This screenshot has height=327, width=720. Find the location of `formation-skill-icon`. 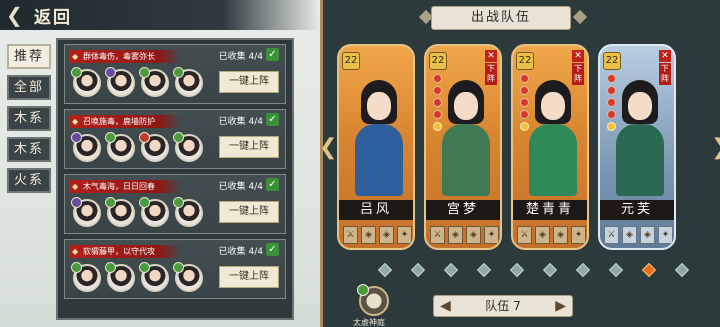

formation-skill-icon is located at coordinates (373, 300).